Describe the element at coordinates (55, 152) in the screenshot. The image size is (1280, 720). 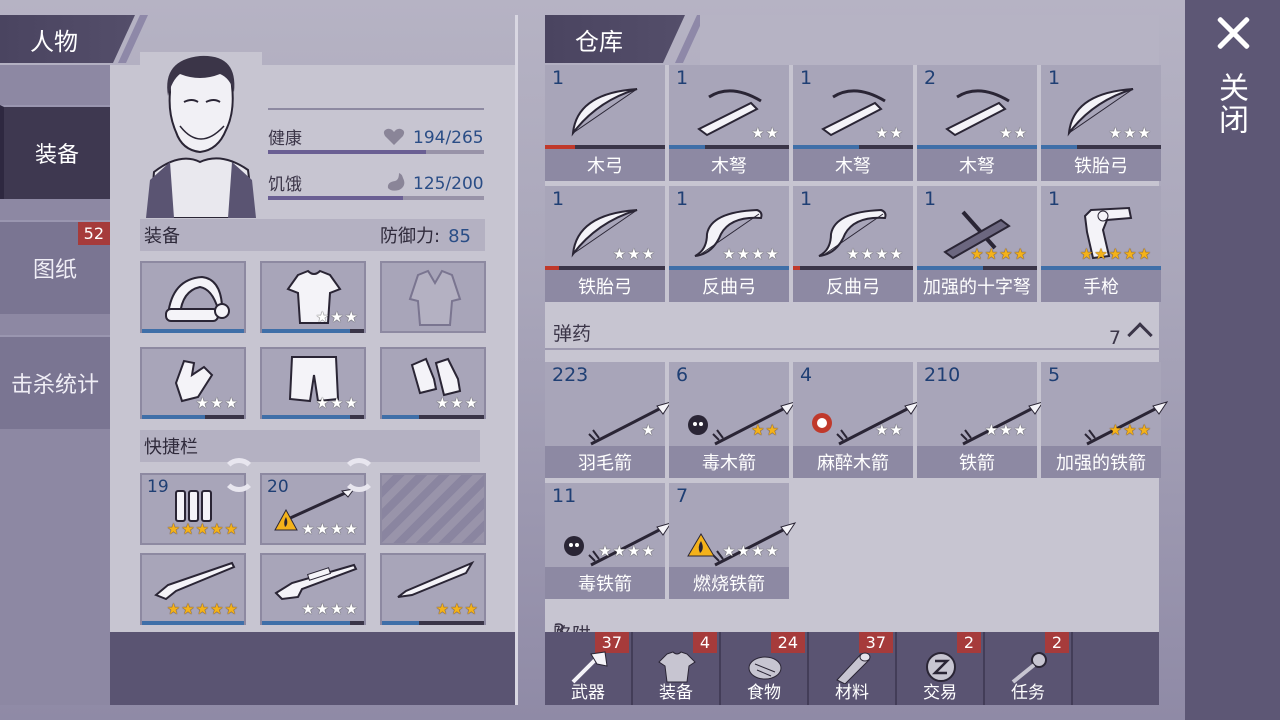
I see `tab-equipment: 装备` at that location.